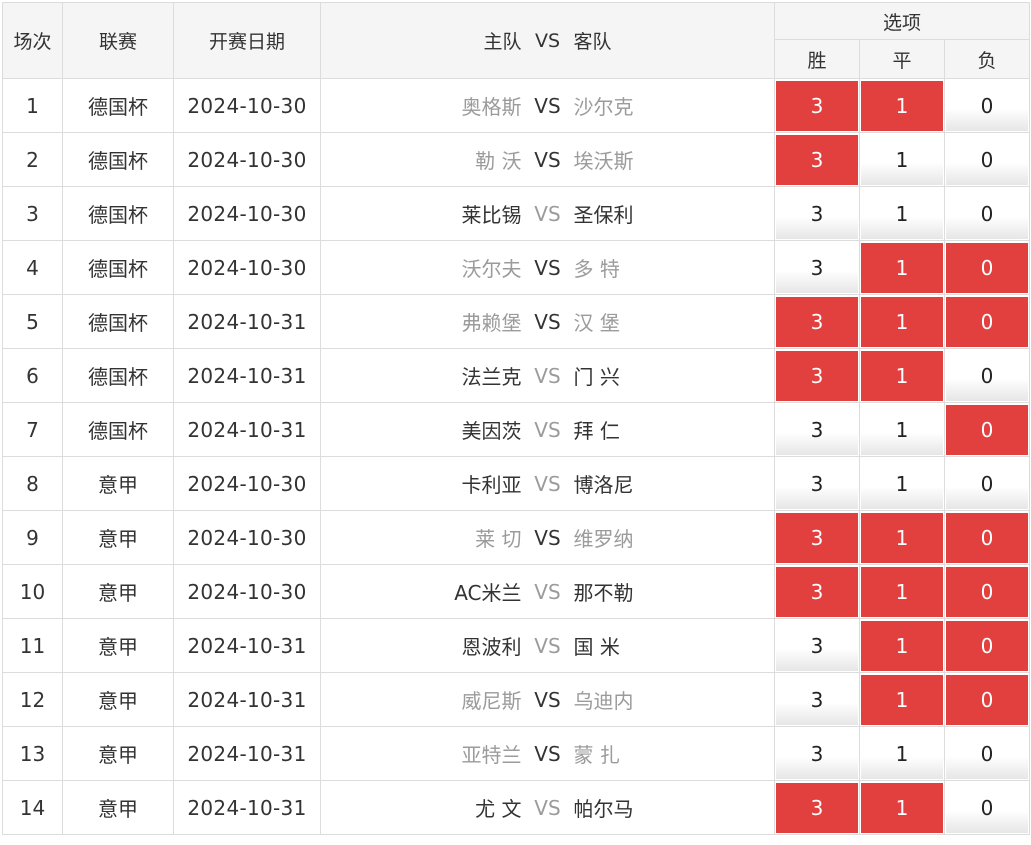 The width and height of the screenshot is (1031, 845). What do you see at coordinates (32, 105) in the screenshot?
I see `match-index: 1` at bounding box center [32, 105].